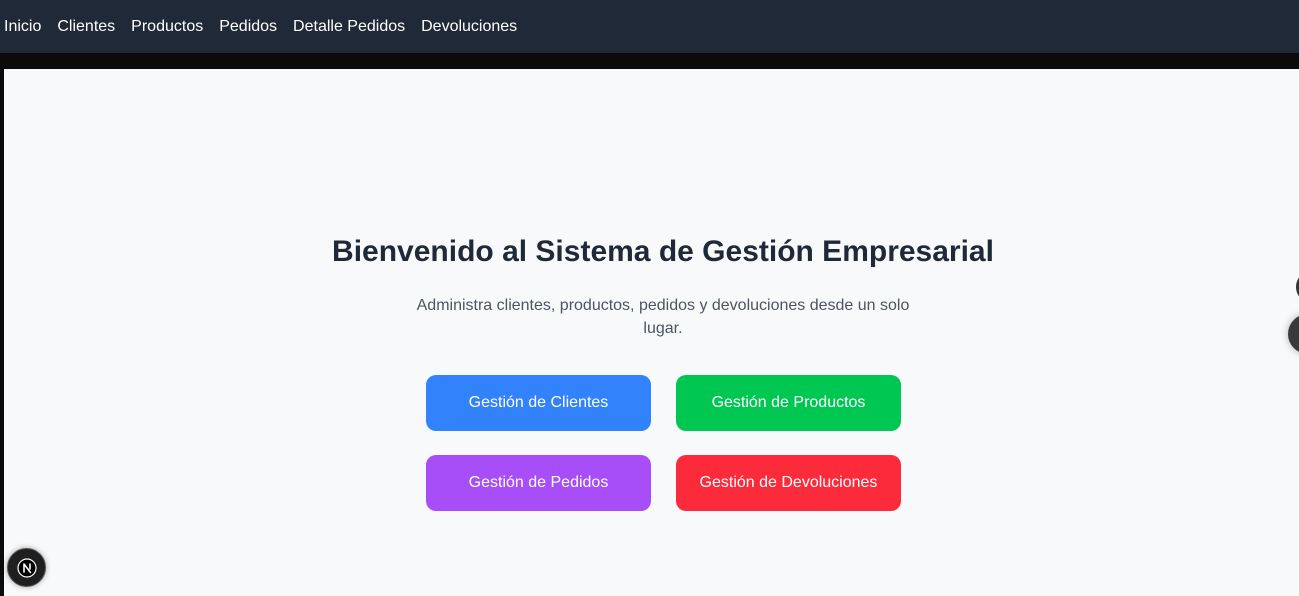 This screenshot has width=1299, height=596. I want to click on nextjs-logo-icon, so click(26, 567).